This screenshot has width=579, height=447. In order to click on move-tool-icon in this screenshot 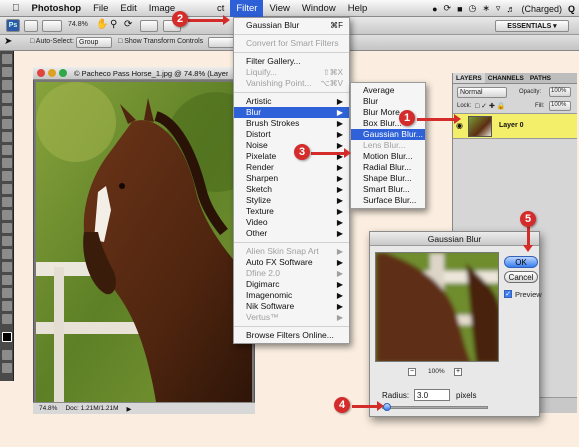, I will do `click(6, 59)`.